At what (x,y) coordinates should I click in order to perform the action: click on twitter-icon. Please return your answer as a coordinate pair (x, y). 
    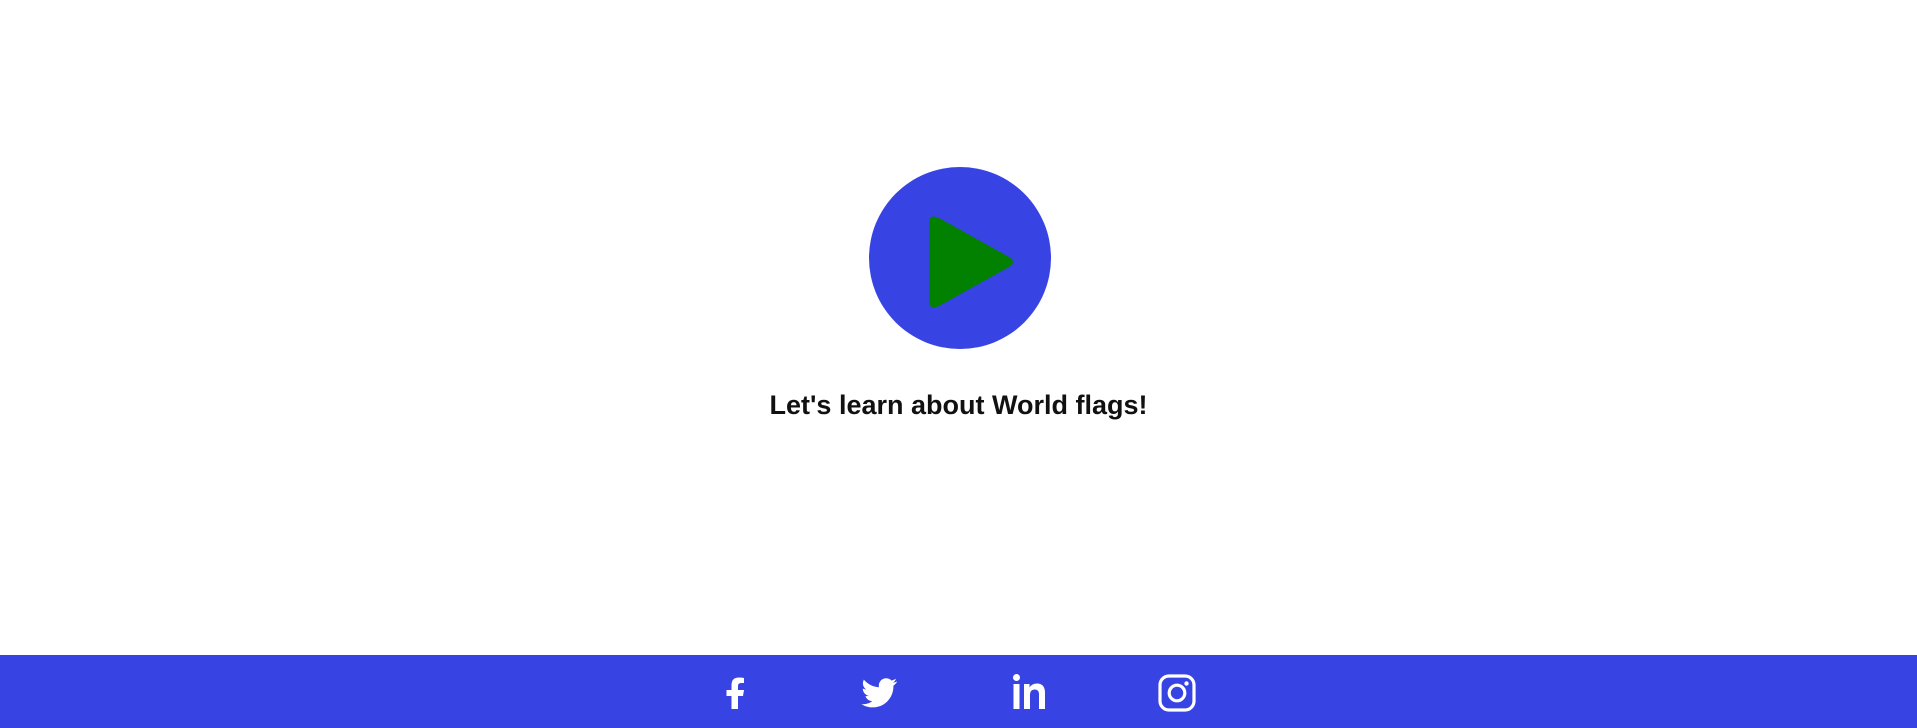
    Looking at the image, I should click on (879, 693).